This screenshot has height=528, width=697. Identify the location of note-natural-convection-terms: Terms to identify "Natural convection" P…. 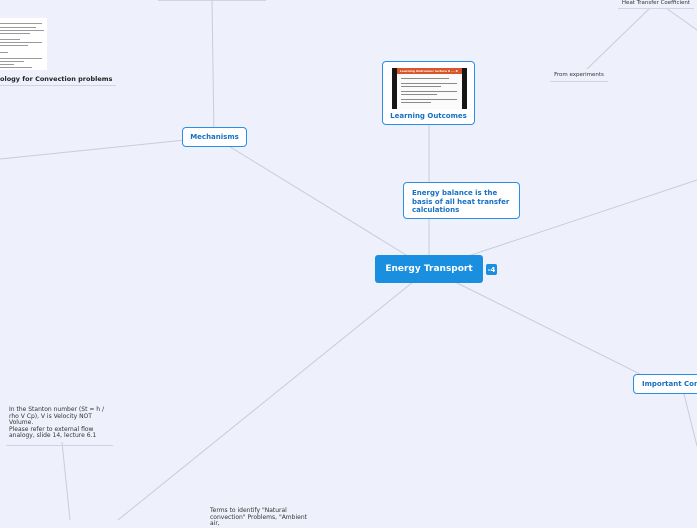
(262, 517).